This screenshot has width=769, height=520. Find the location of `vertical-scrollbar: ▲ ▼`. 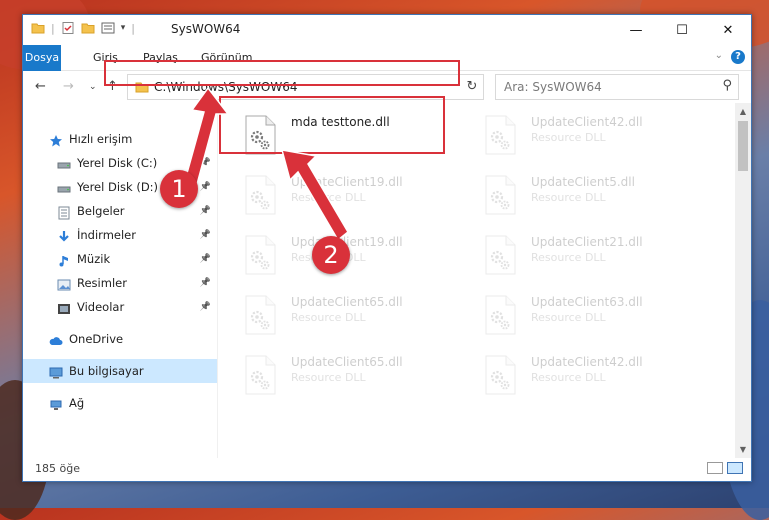

vertical-scrollbar: ▲ ▼ is located at coordinates (743, 280).